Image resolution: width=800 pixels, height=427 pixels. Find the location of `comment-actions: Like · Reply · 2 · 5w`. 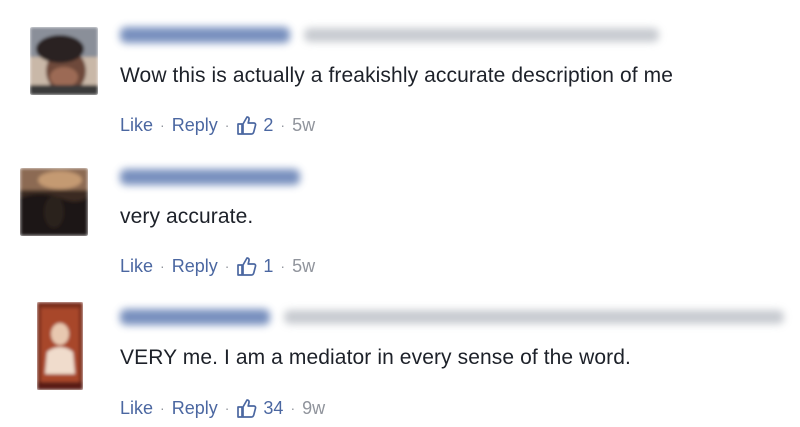

comment-actions: Like · Reply · 2 · 5w is located at coordinates (217, 125).